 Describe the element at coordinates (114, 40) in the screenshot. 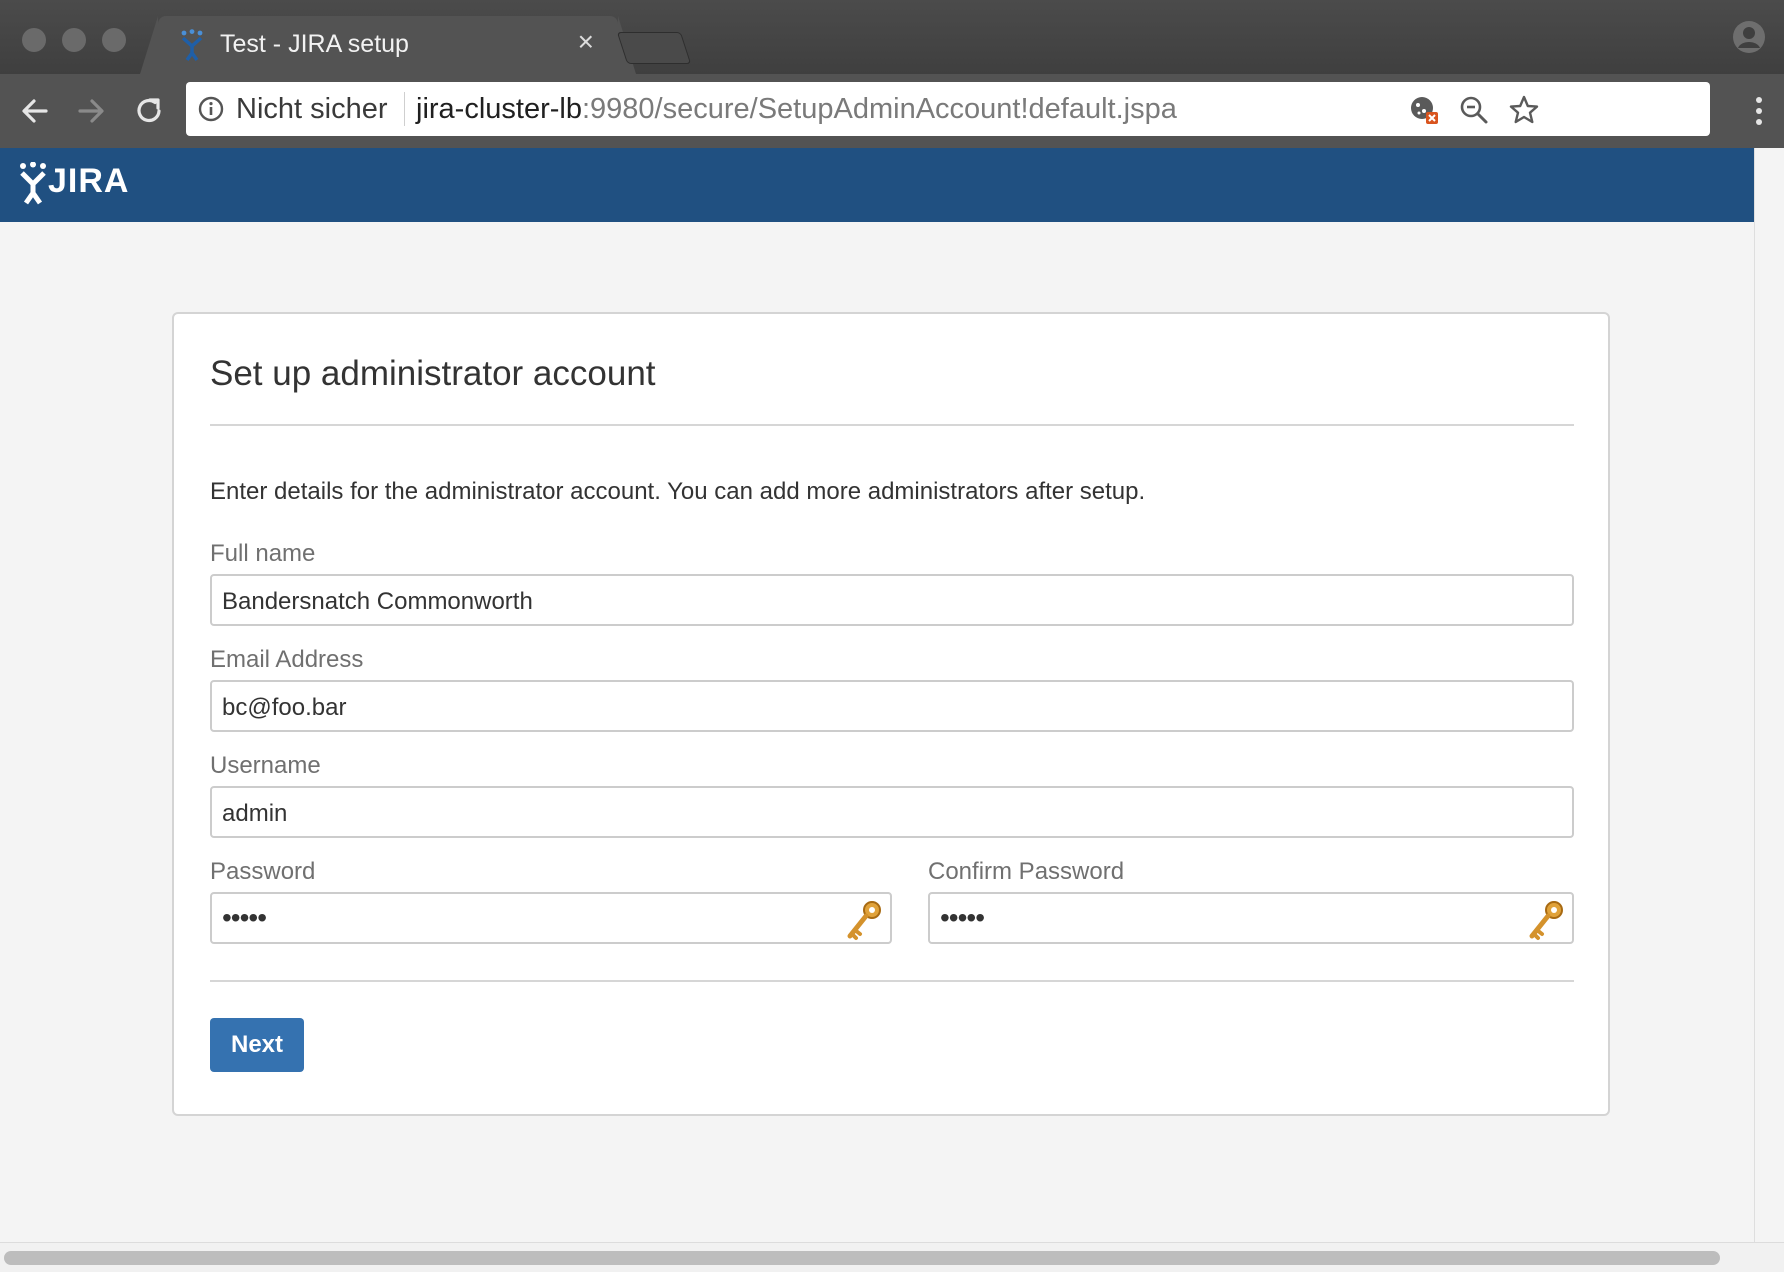

I see `zoom-window-button` at that location.